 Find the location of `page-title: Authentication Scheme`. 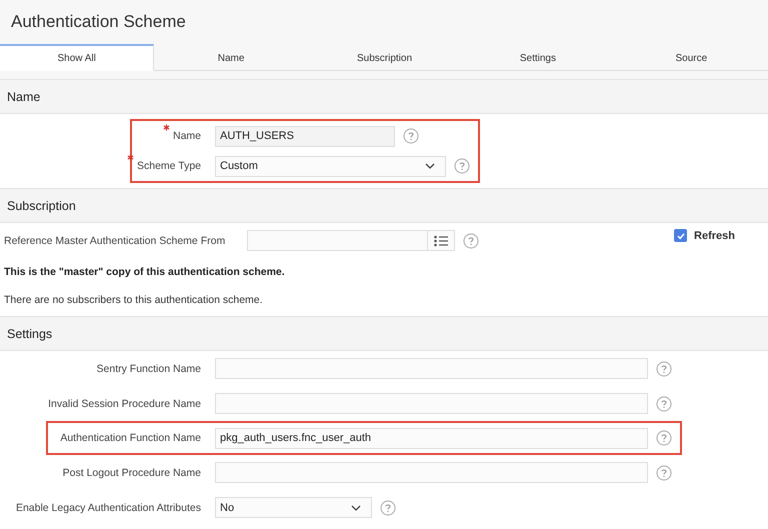

page-title: Authentication Scheme is located at coordinates (98, 22).